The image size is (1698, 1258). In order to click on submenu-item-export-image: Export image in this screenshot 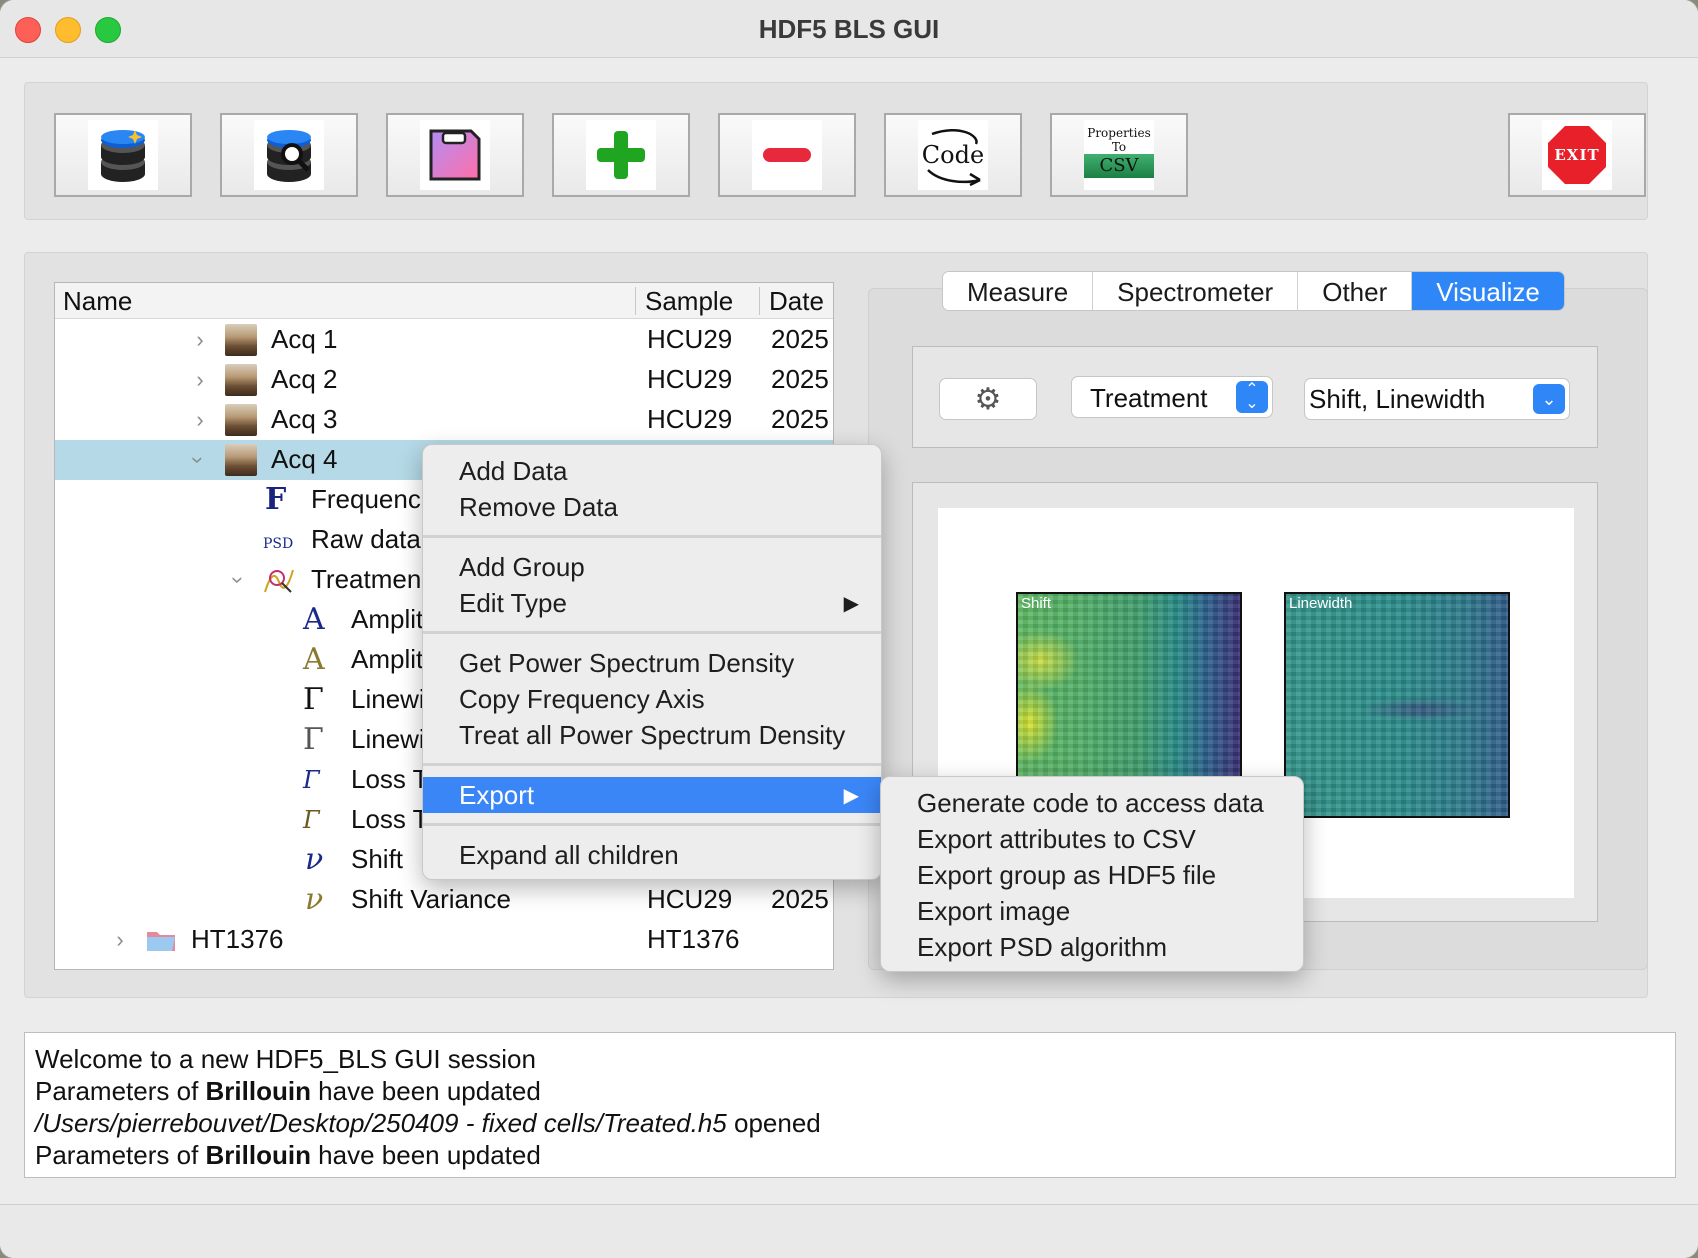, I will do `click(1092, 911)`.